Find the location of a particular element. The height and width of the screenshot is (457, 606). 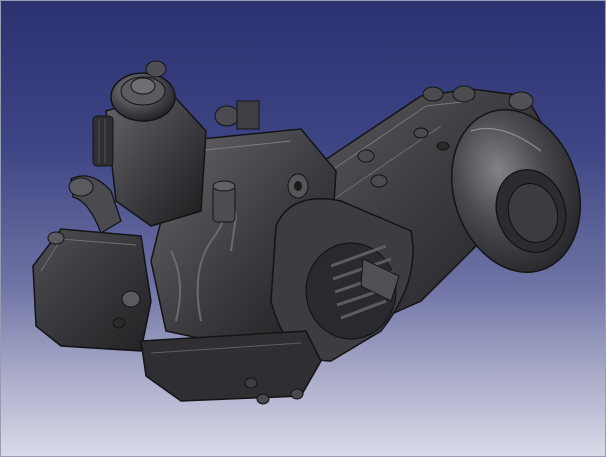

cylinder-assembly is located at coordinates (137, 147).